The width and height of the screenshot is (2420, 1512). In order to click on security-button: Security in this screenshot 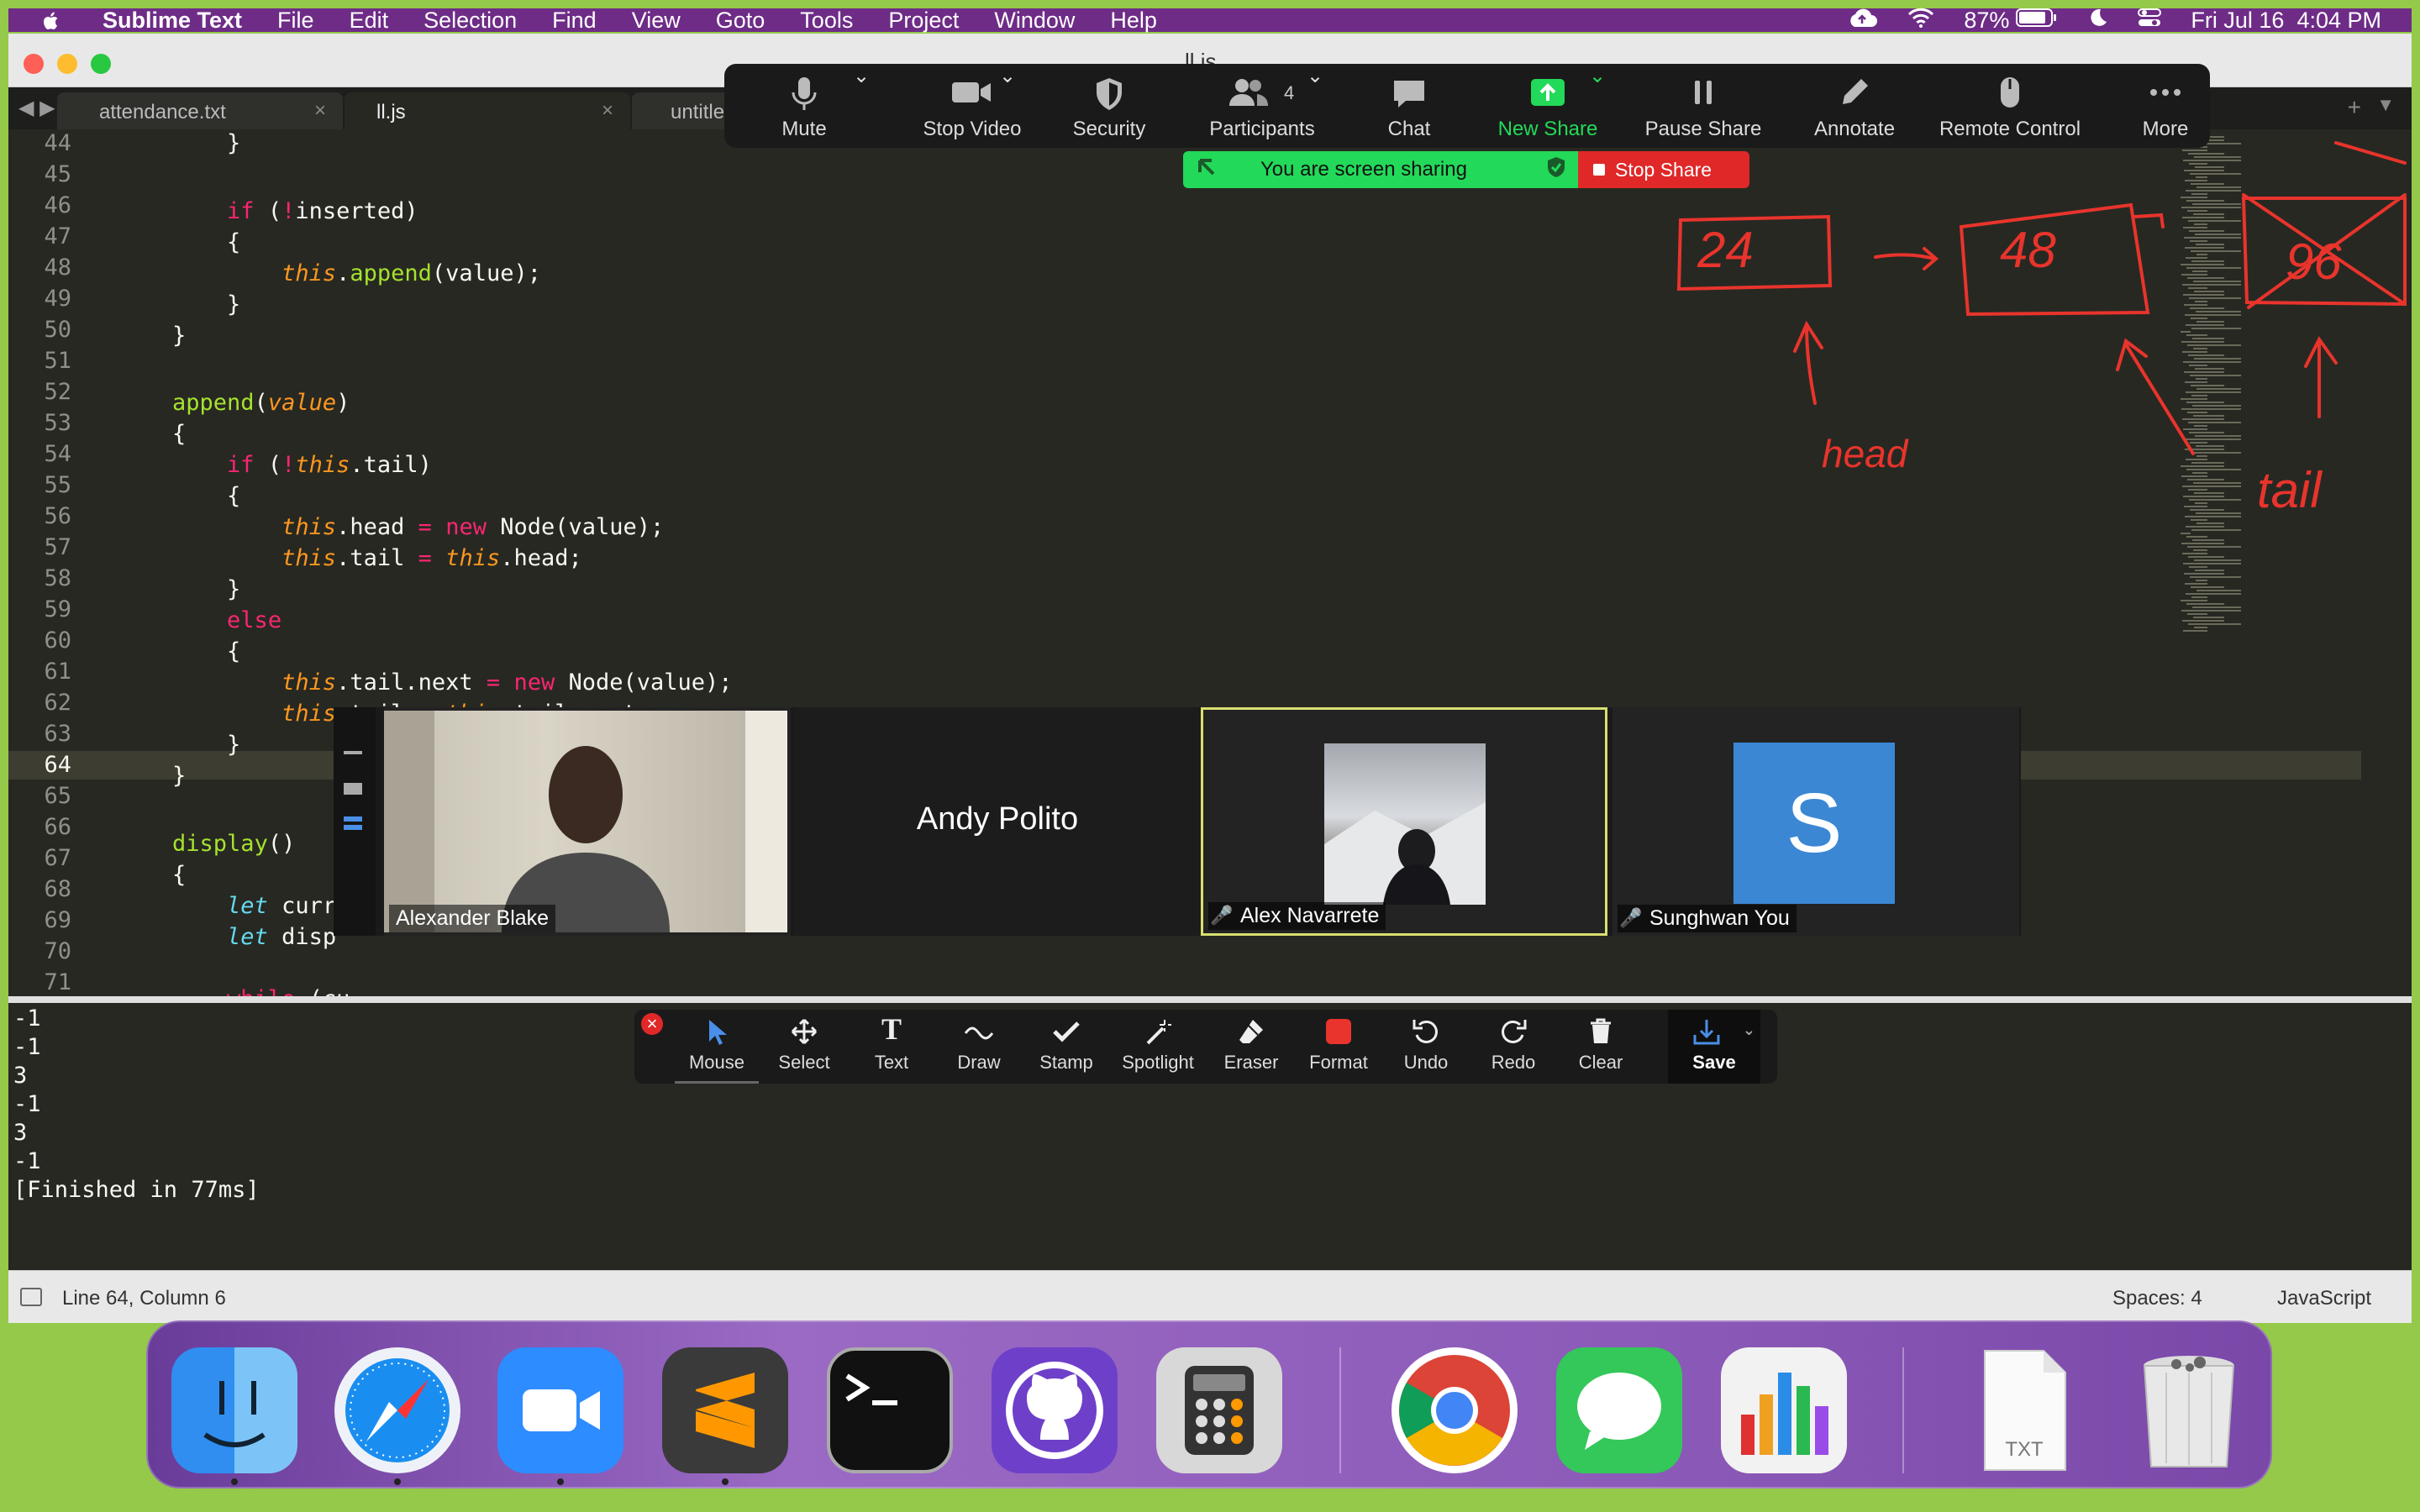, I will do `click(1109, 106)`.